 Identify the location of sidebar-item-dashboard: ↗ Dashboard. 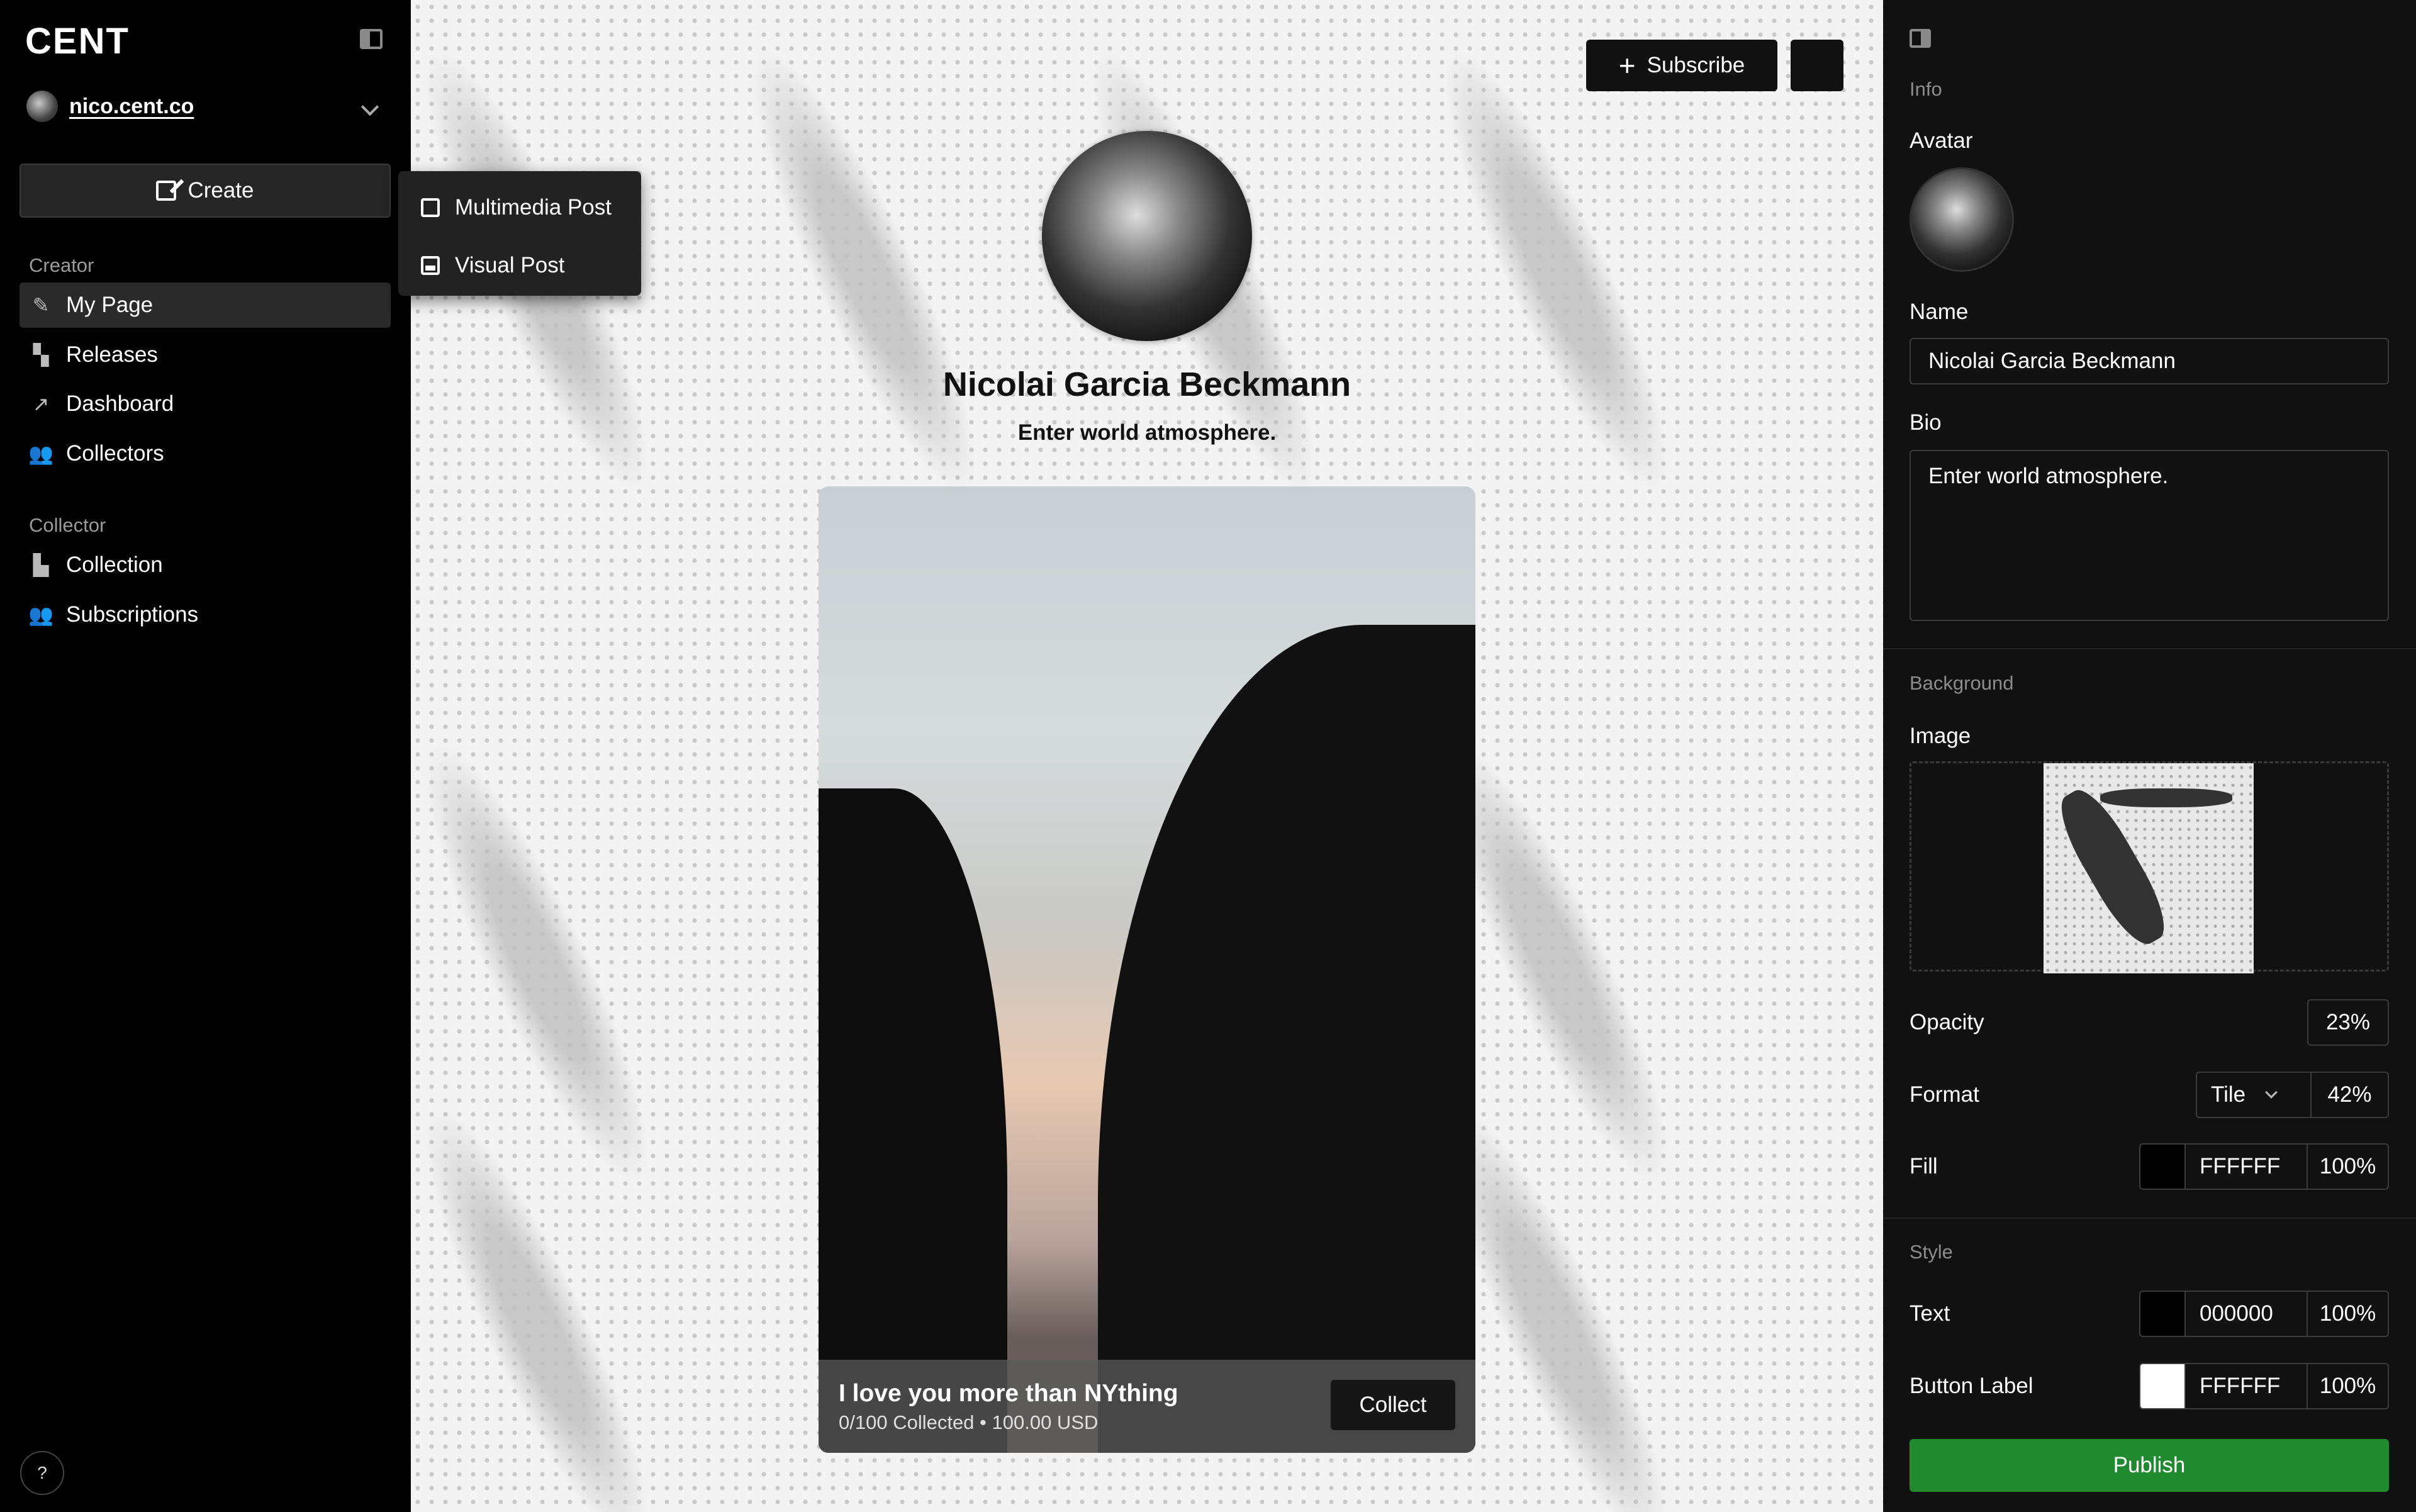
(205, 404).